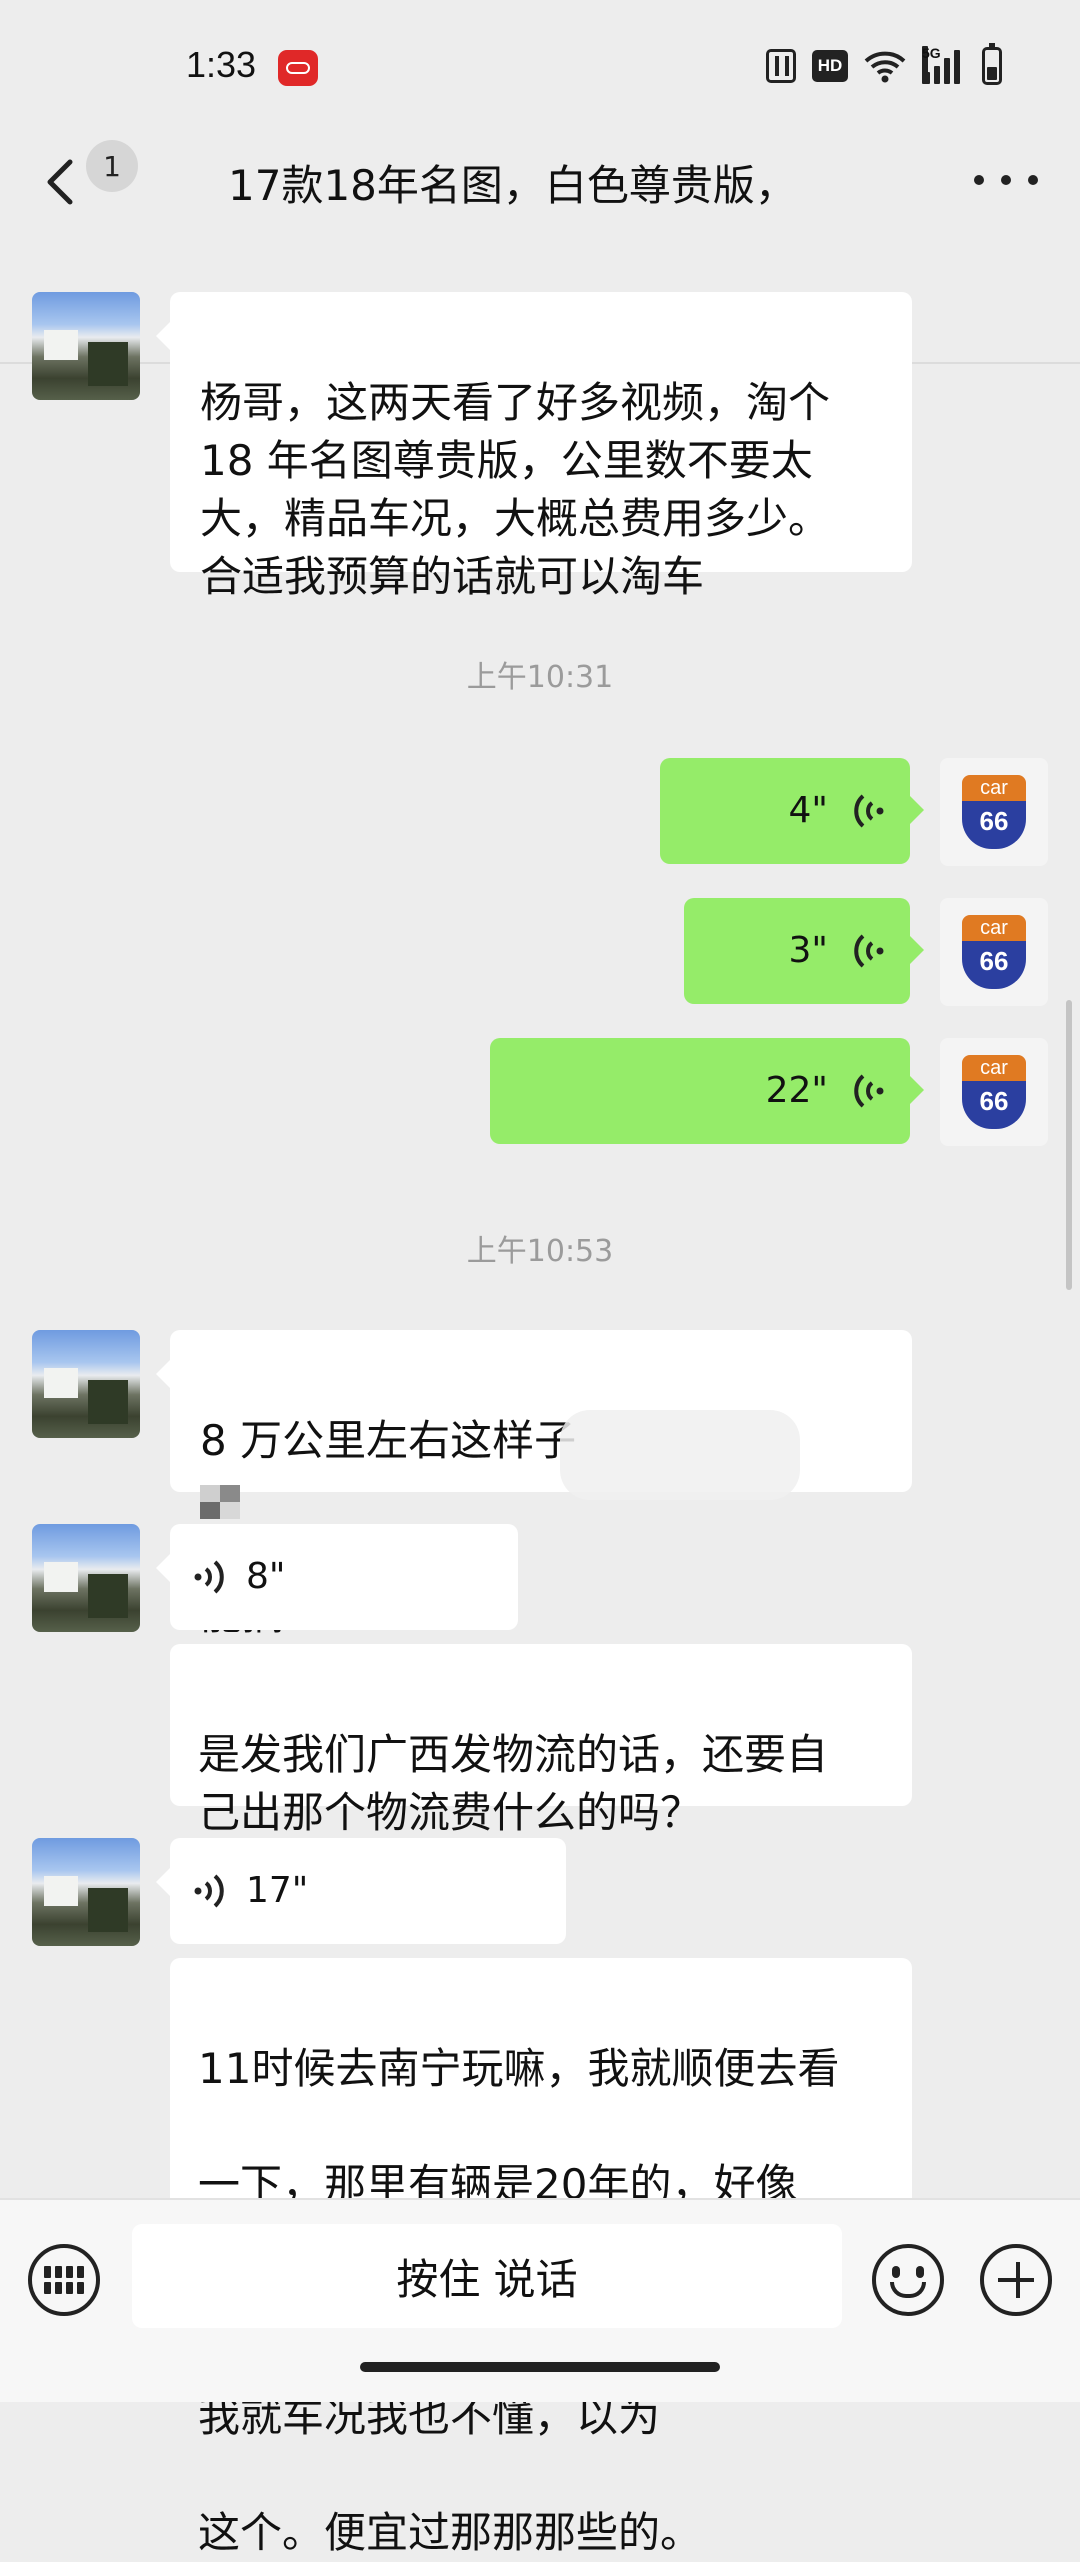  I want to click on message-text: 11时候去南宁玩嘛，我就顺便去看, so click(519, 2068).